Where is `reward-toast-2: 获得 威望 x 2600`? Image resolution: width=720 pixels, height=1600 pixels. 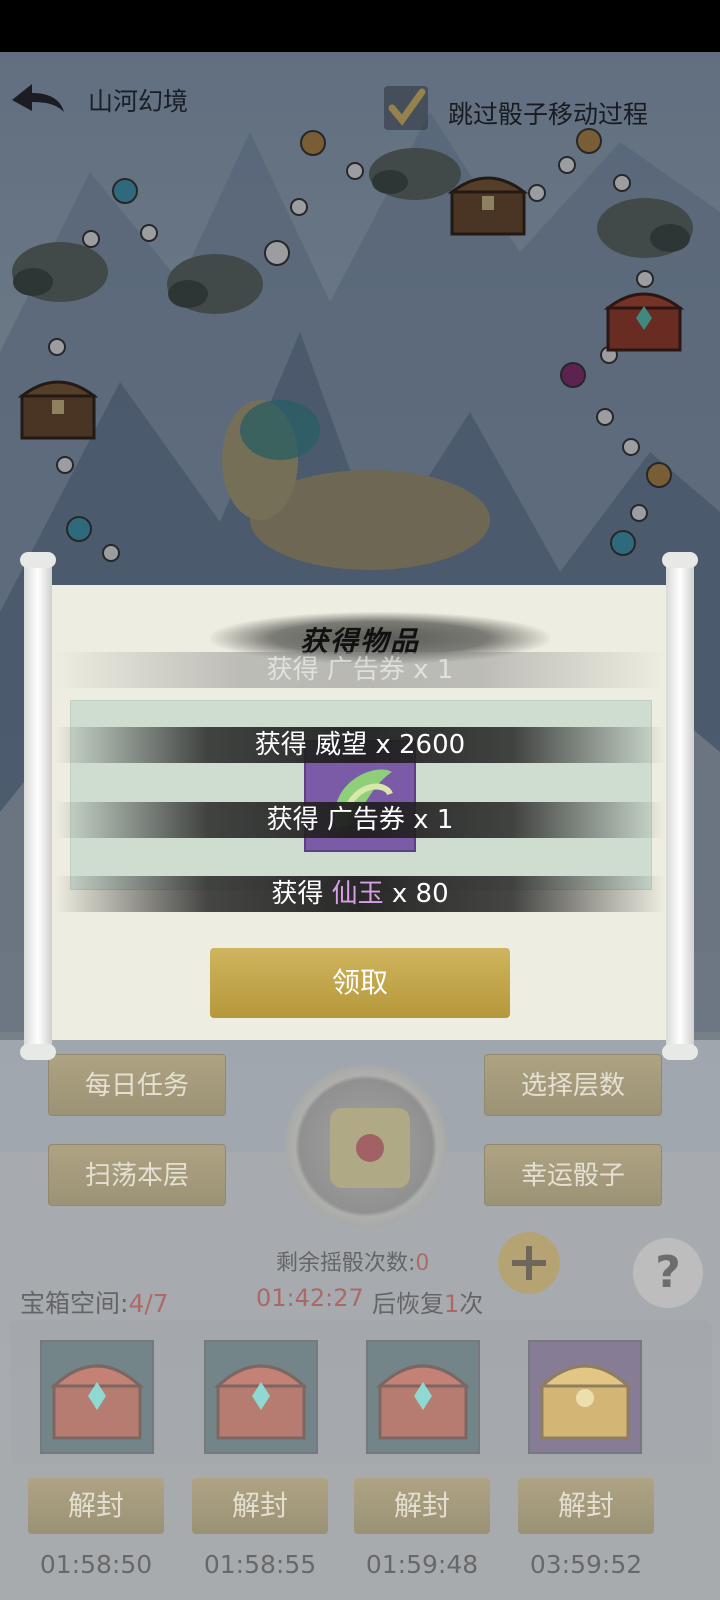
reward-toast-2: 获得 威望 x 2600 is located at coordinates (360, 745).